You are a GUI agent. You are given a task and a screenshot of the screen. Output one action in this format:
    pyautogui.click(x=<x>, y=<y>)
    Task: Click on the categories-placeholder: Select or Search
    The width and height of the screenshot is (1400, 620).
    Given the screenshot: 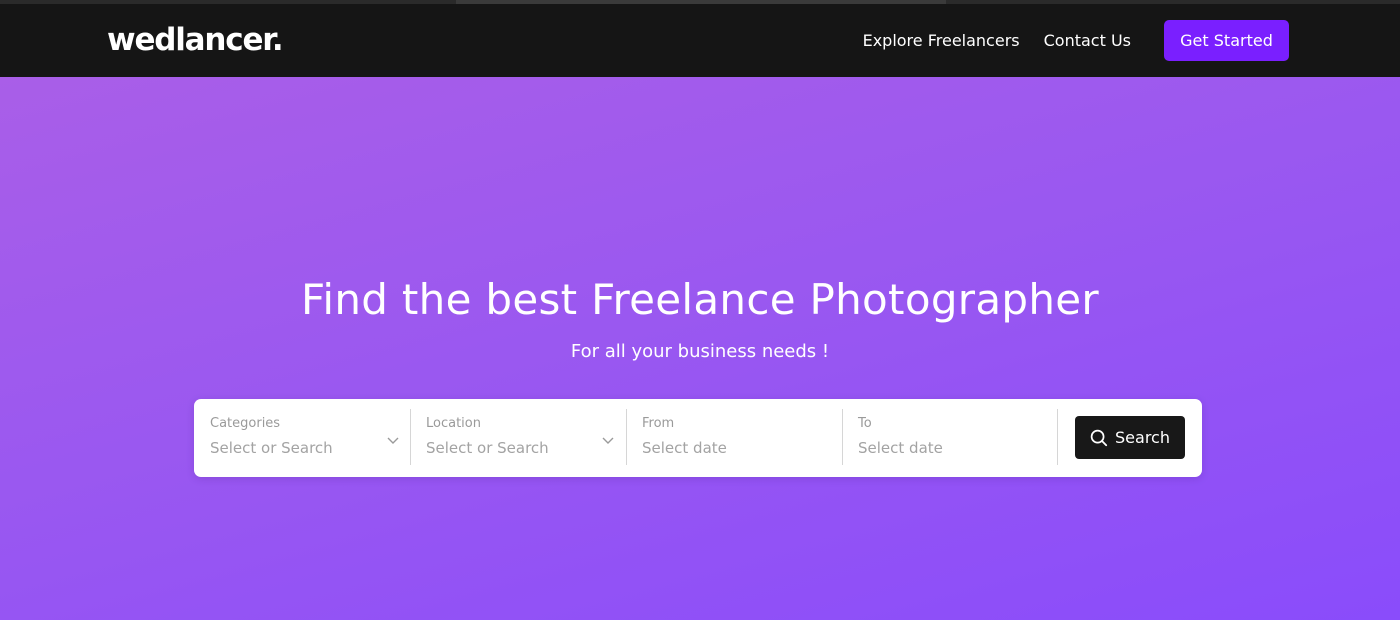 What is the action you would take?
    pyautogui.click(x=271, y=448)
    